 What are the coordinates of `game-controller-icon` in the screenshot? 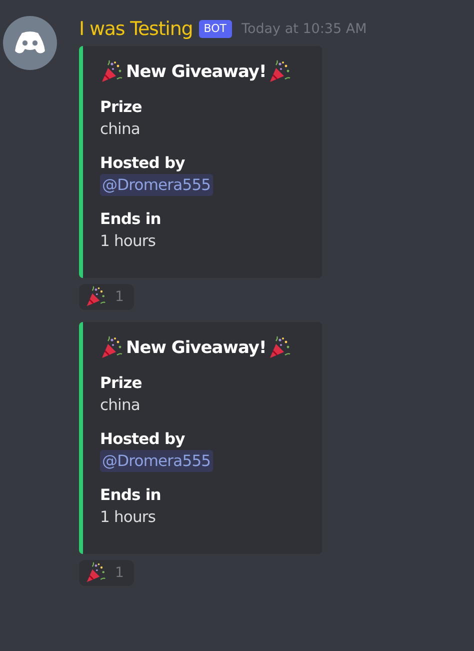 It's located at (30, 43).